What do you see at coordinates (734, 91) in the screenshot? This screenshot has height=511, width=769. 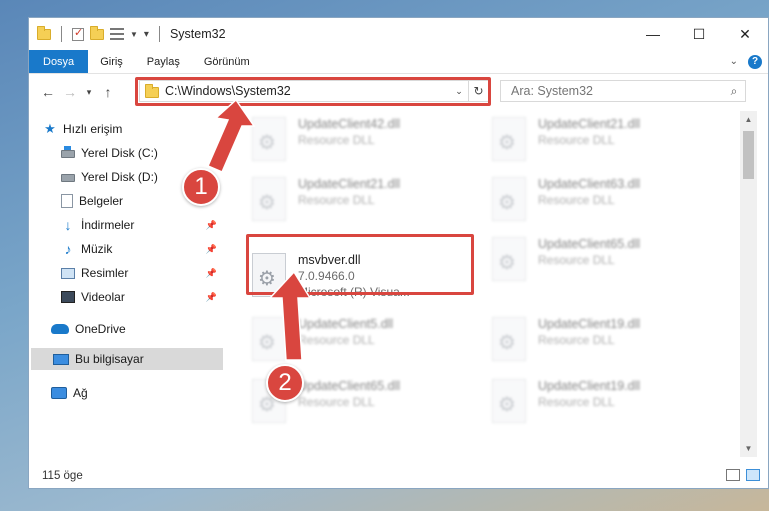 I see `search-icon: ⌕` at bounding box center [734, 91].